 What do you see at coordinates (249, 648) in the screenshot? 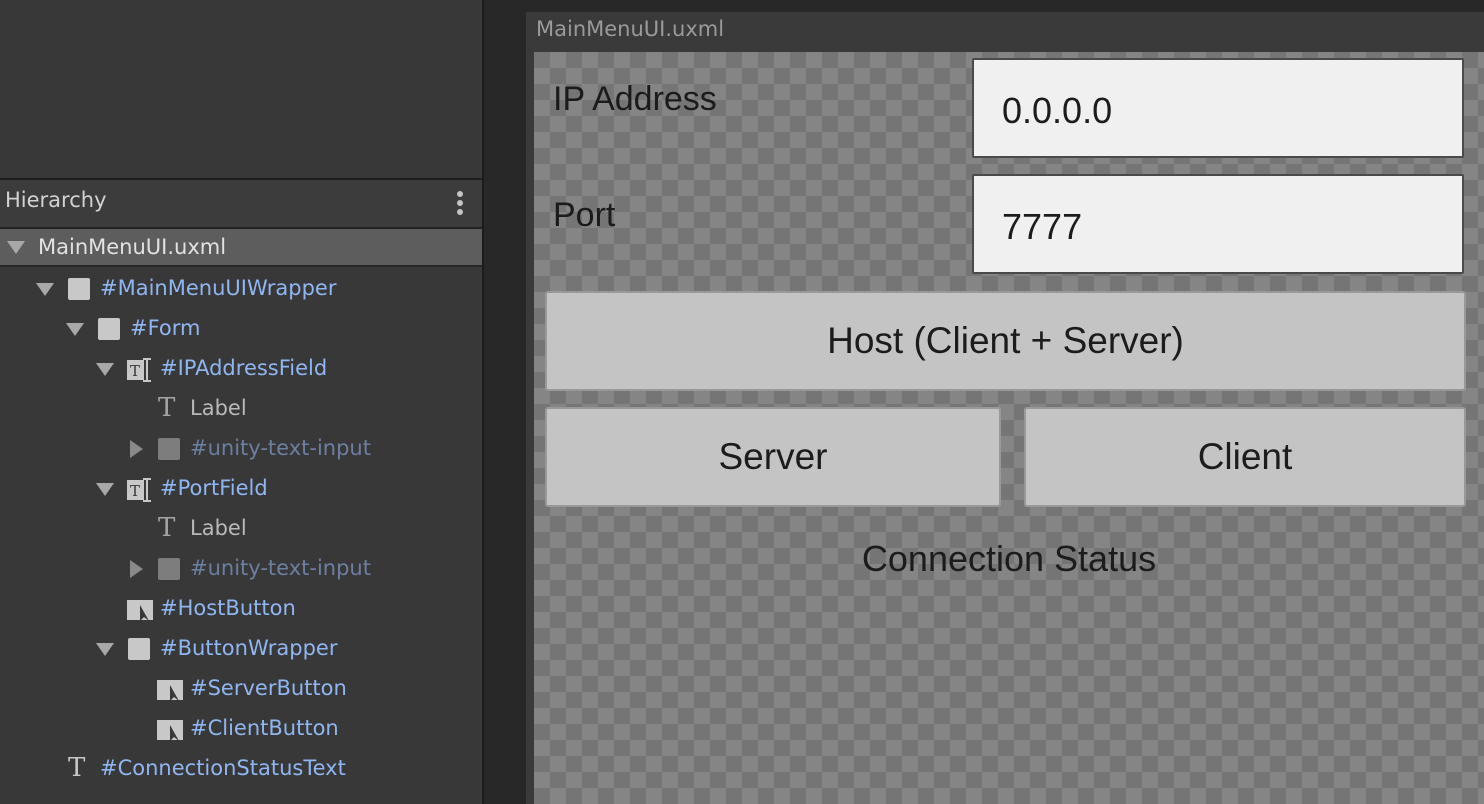
I see `tree-item-label: #ButtonWrapper` at bounding box center [249, 648].